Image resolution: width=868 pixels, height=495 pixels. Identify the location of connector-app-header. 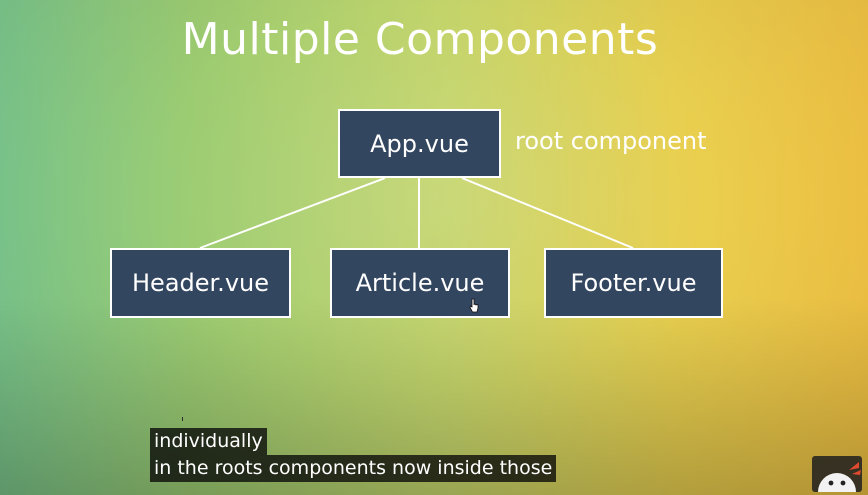
(292, 213).